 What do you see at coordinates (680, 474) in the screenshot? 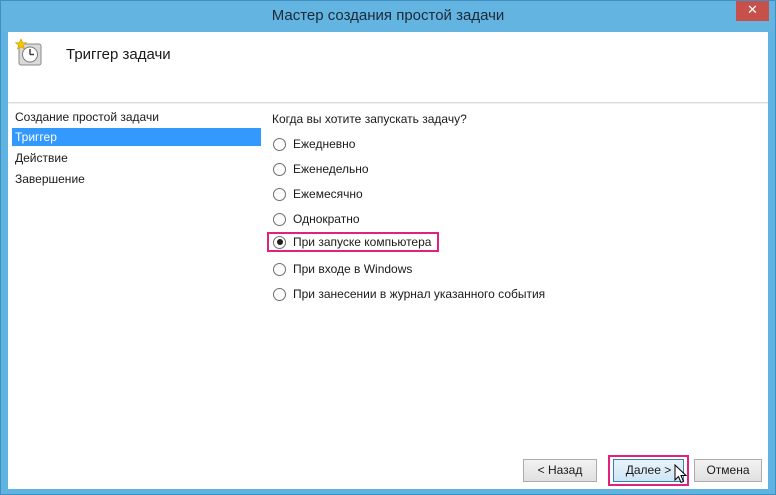
I see `mouse-pointer-icon` at bounding box center [680, 474].